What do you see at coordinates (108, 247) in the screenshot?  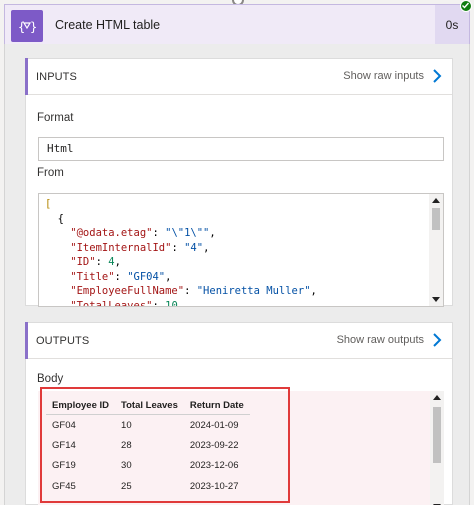 I see `code-token: "ItemInternalId"` at bounding box center [108, 247].